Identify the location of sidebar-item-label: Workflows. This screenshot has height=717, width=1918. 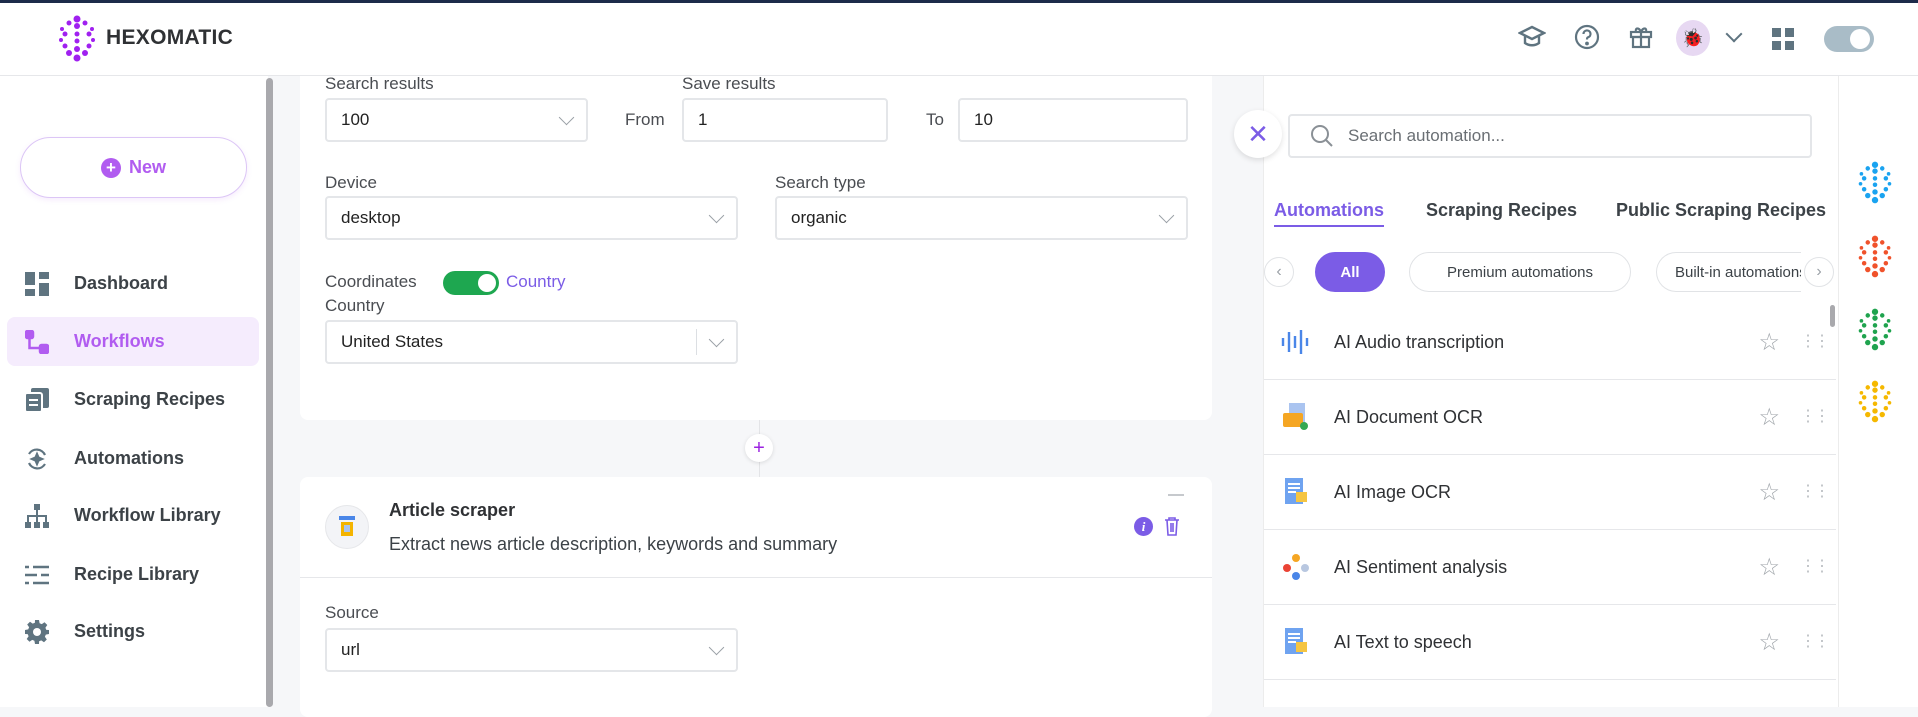
(119, 341).